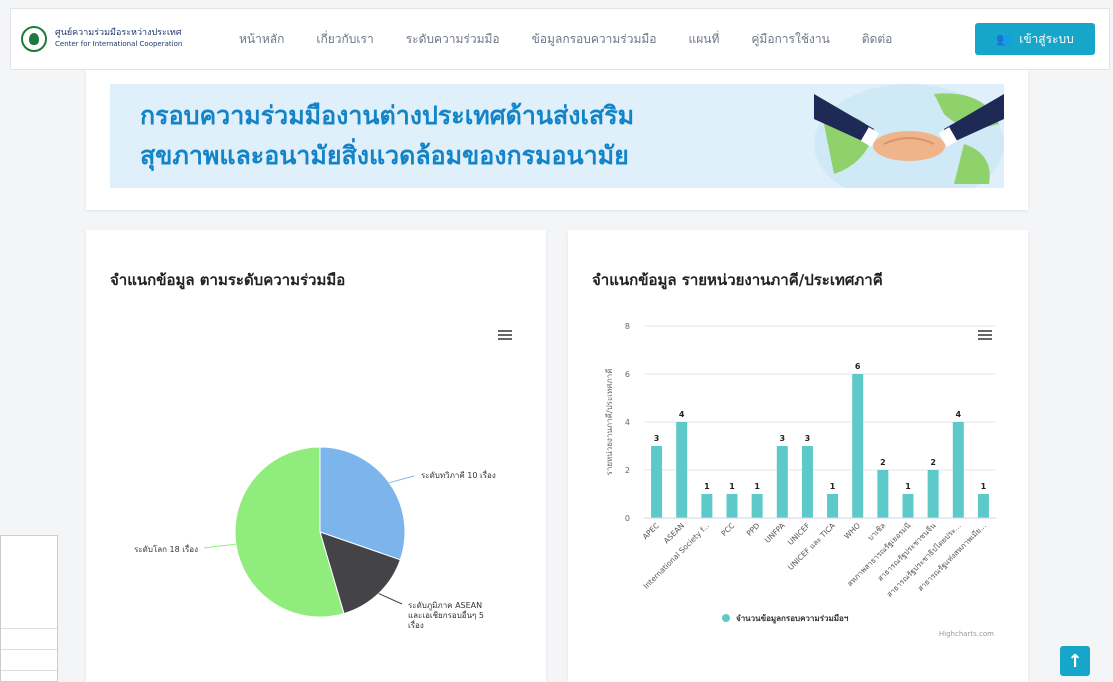 The image size is (1113, 682). What do you see at coordinates (34, 39) in the screenshot?
I see `department-logo-icon` at bounding box center [34, 39].